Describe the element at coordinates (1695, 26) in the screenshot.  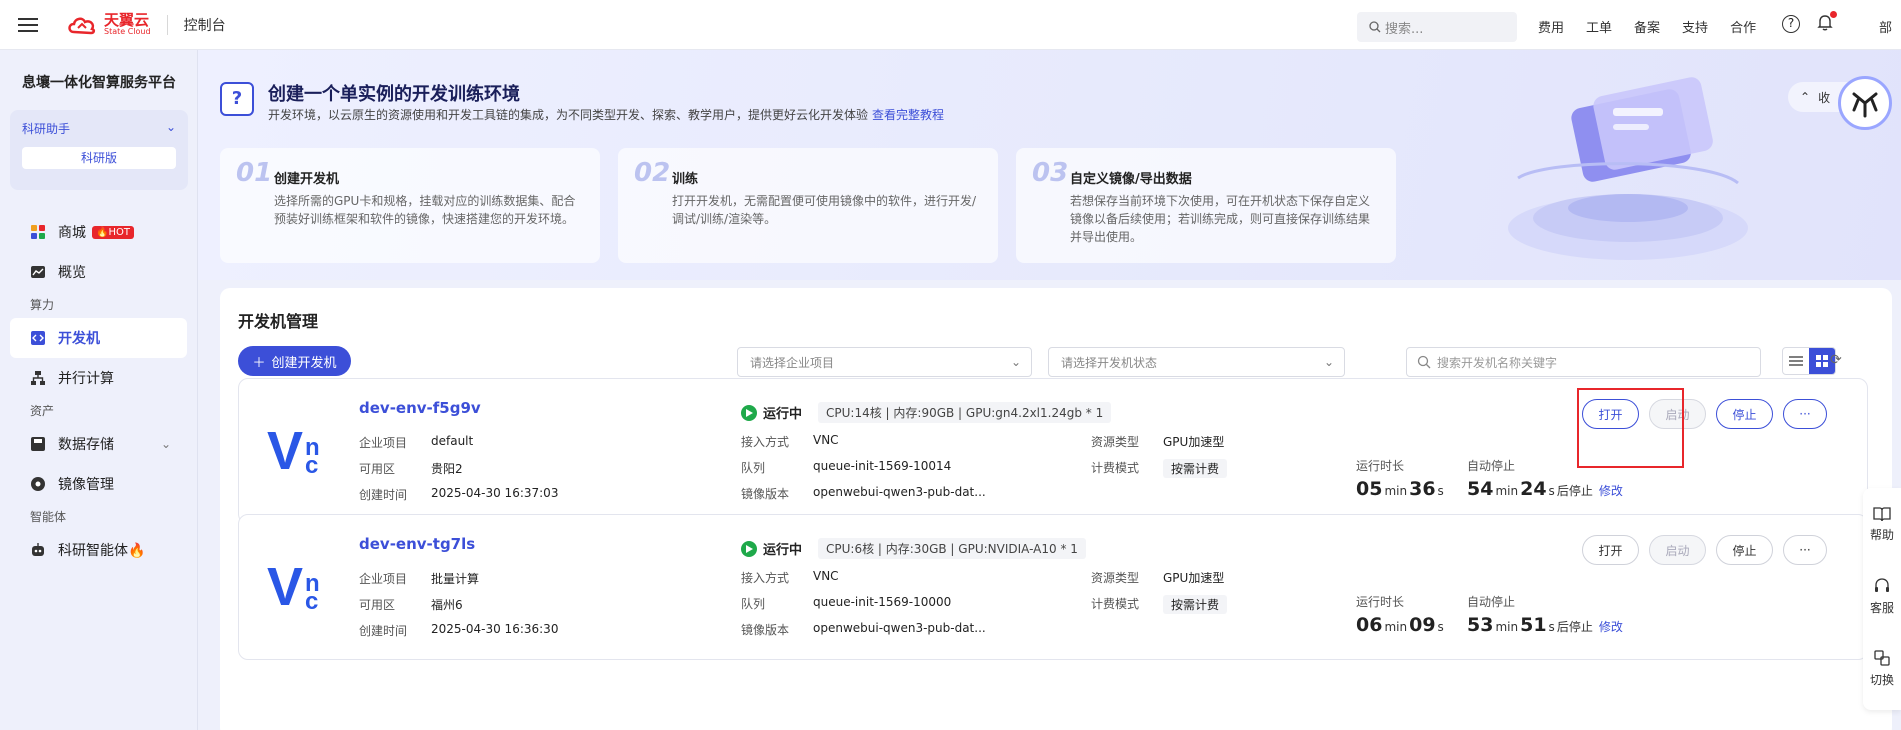
I see `top-link-support: 支持` at that location.